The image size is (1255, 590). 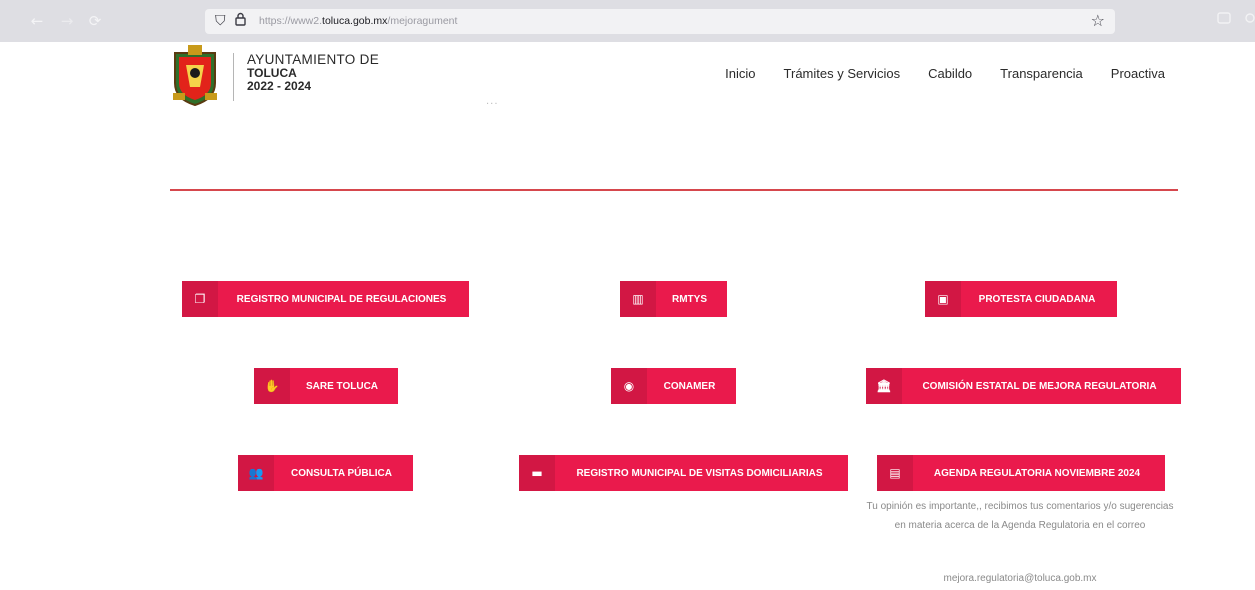 What do you see at coordinates (95, 21) in the screenshot?
I see `reload-icon: ⟳` at bounding box center [95, 21].